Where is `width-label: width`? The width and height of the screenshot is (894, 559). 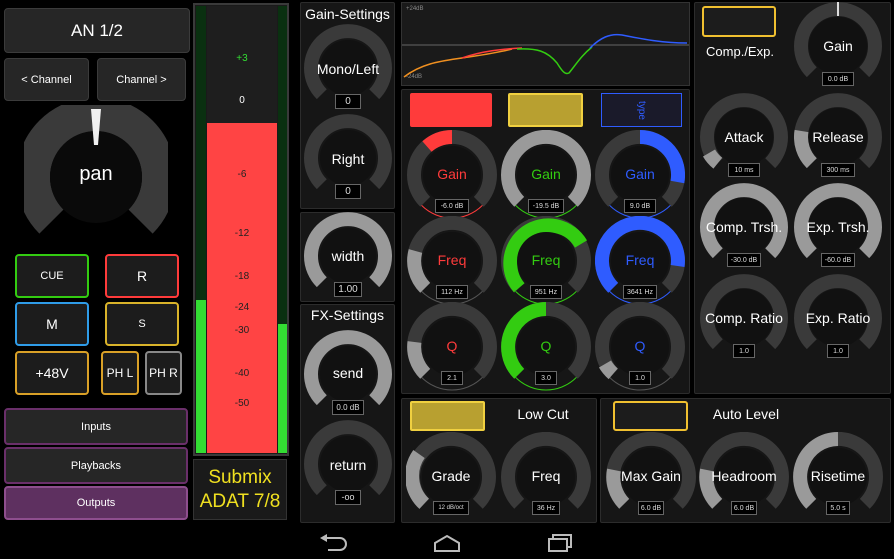
width-label: width is located at coordinates (348, 256).